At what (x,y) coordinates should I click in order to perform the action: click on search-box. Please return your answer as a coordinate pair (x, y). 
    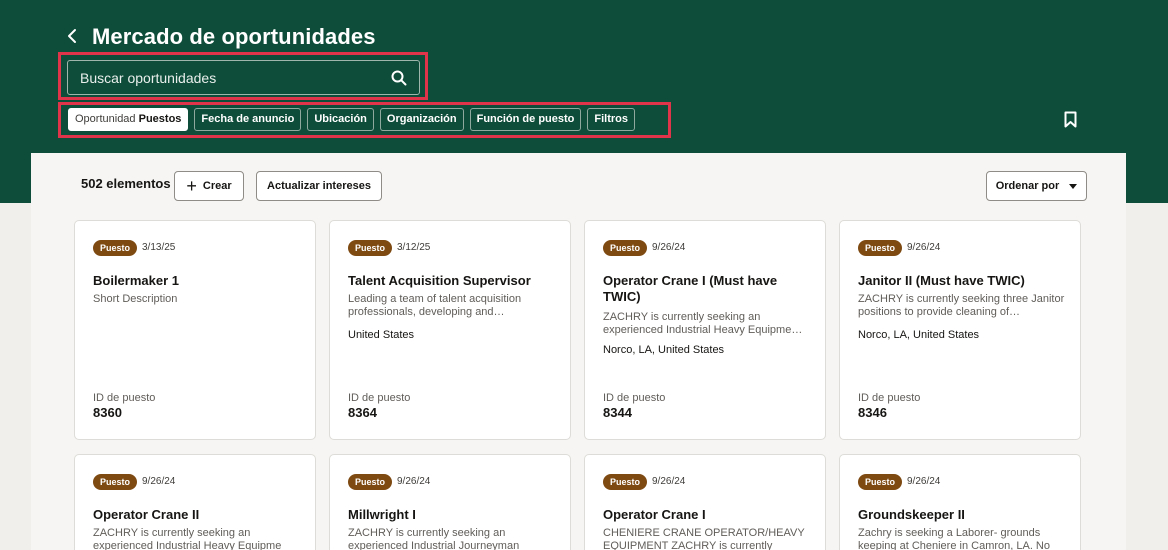
    Looking at the image, I should click on (243, 77).